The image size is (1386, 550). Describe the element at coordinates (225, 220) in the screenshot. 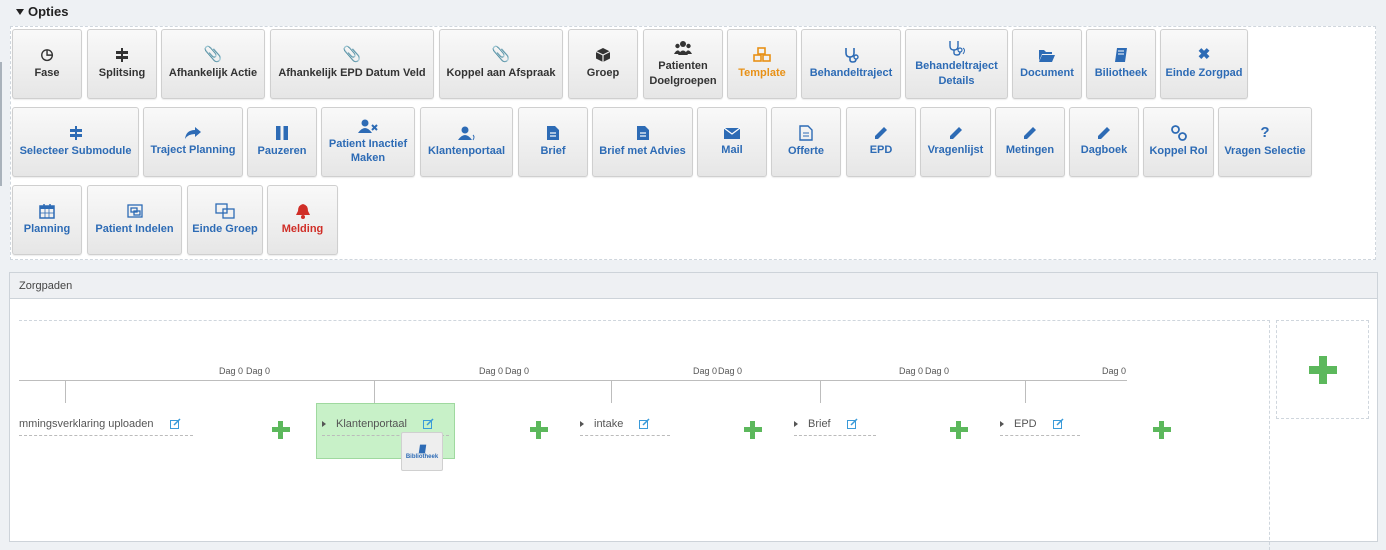

I see `einde-groep-button: Einde Groep` at that location.